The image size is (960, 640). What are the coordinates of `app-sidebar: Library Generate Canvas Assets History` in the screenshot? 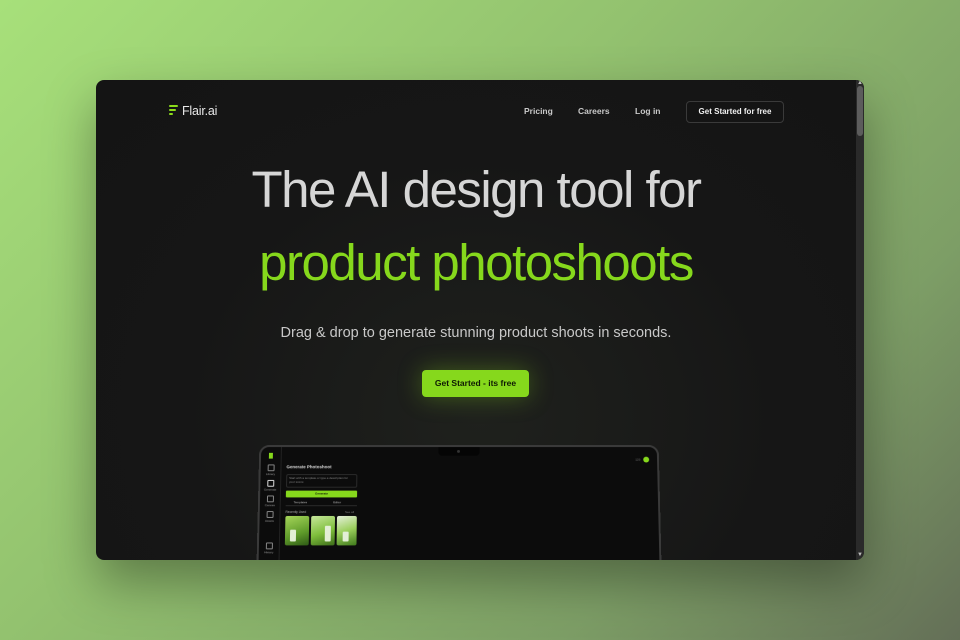 It's located at (270, 503).